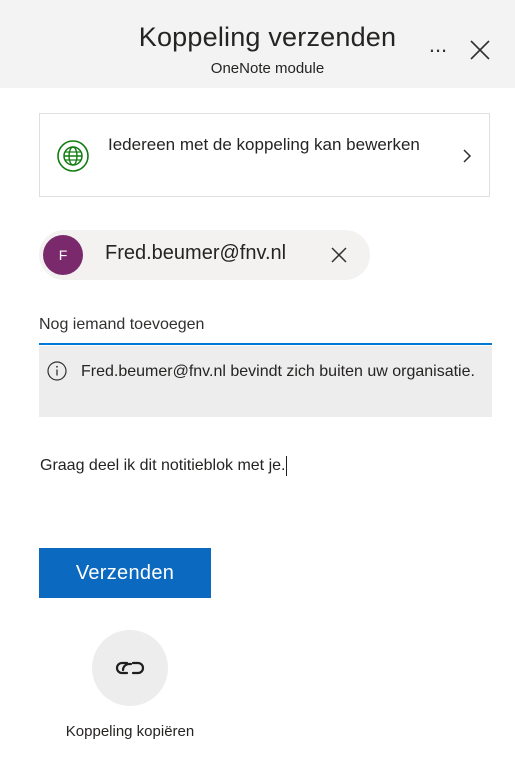 This screenshot has width=515, height=767. I want to click on recipient-chip: F Fred.beumer@fnv.nl, so click(204, 255).